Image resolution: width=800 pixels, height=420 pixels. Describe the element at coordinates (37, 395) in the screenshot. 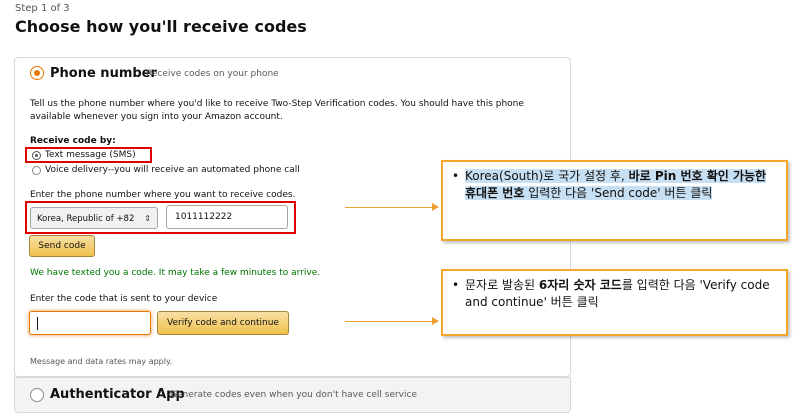

I see `authenticator-option-radio` at that location.